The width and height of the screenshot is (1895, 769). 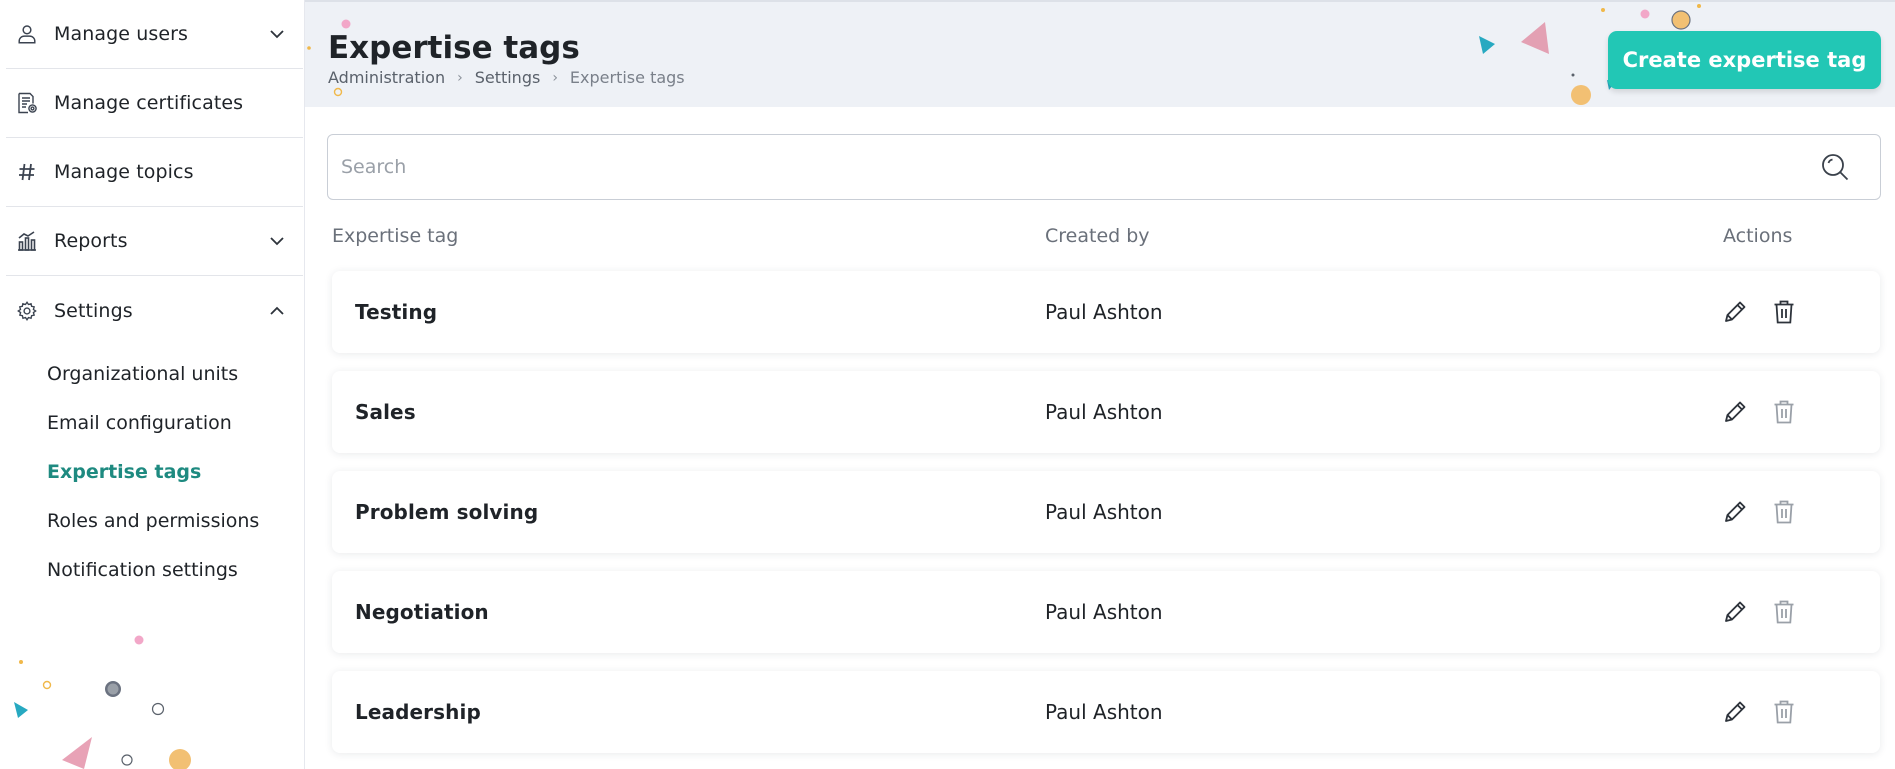 What do you see at coordinates (447, 512) in the screenshot?
I see `expertise-tag-name: Problem solving` at bounding box center [447, 512].